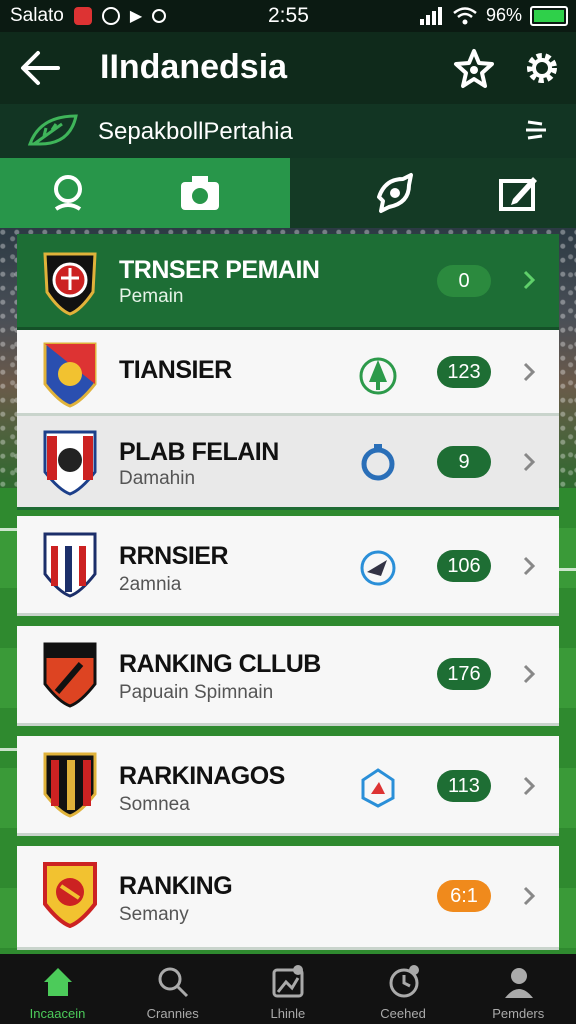  I want to click on tab-camera, so click(200, 193).